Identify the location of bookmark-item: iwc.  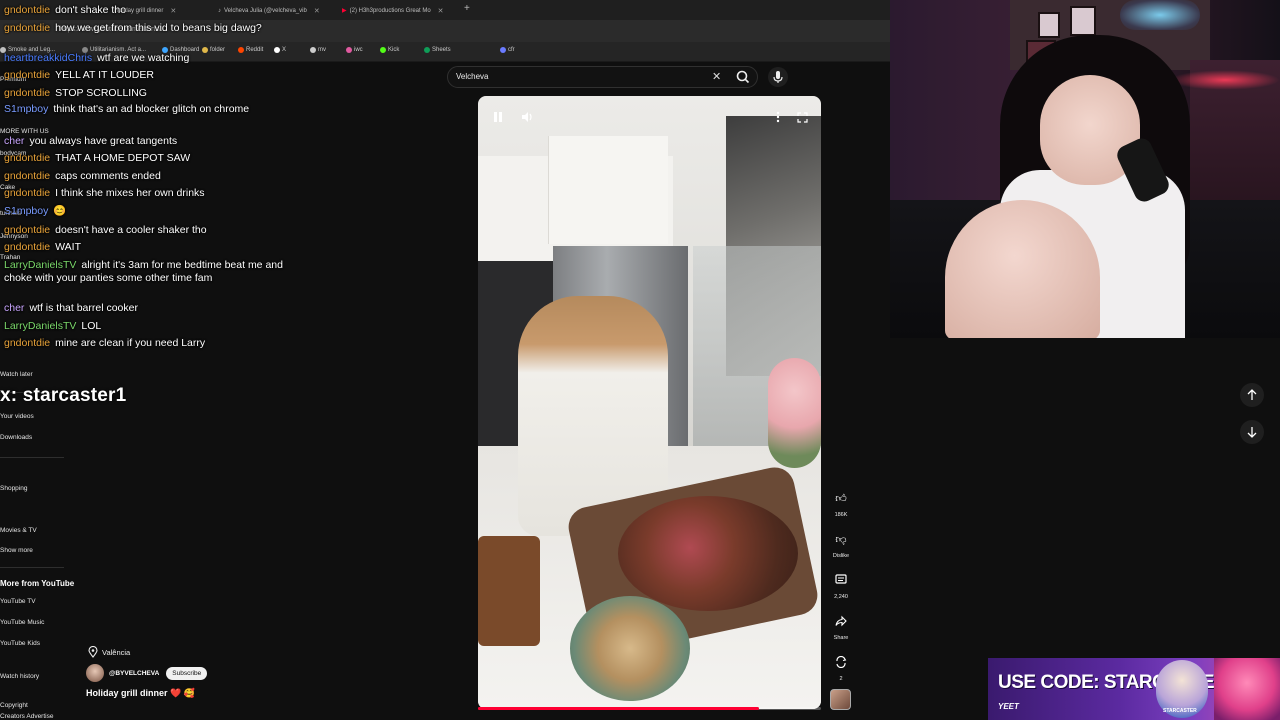
(354, 50).